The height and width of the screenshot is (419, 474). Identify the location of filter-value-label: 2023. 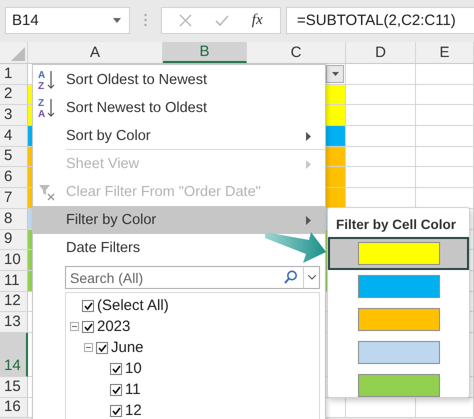
(113, 326).